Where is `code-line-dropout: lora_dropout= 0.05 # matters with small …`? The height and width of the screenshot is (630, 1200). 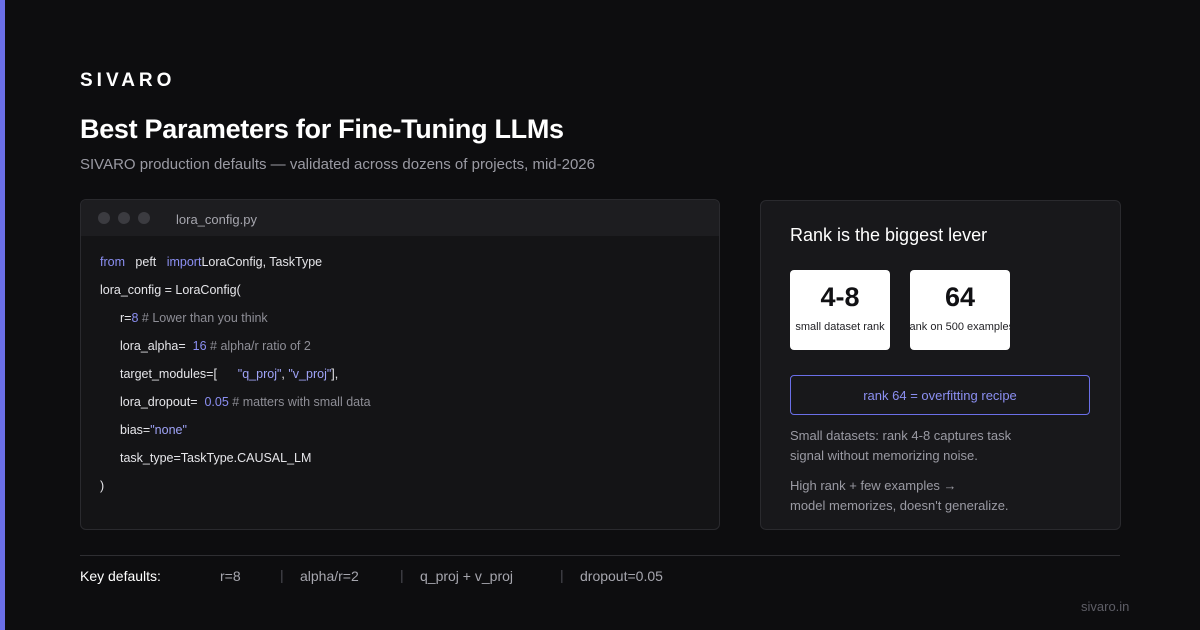 code-line-dropout: lora_dropout= 0.05 # matters with small … is located at coordinates (245, 402).